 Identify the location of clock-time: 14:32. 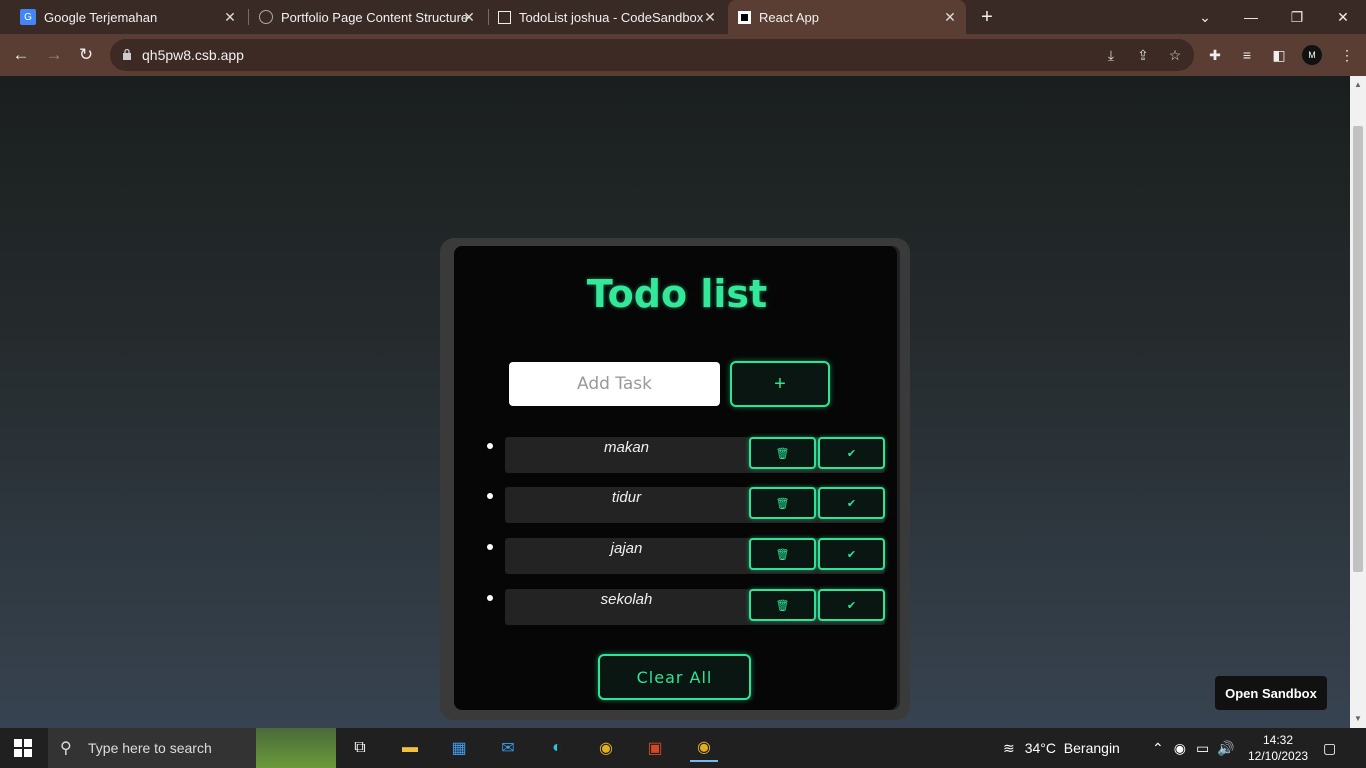
(1278, 740).